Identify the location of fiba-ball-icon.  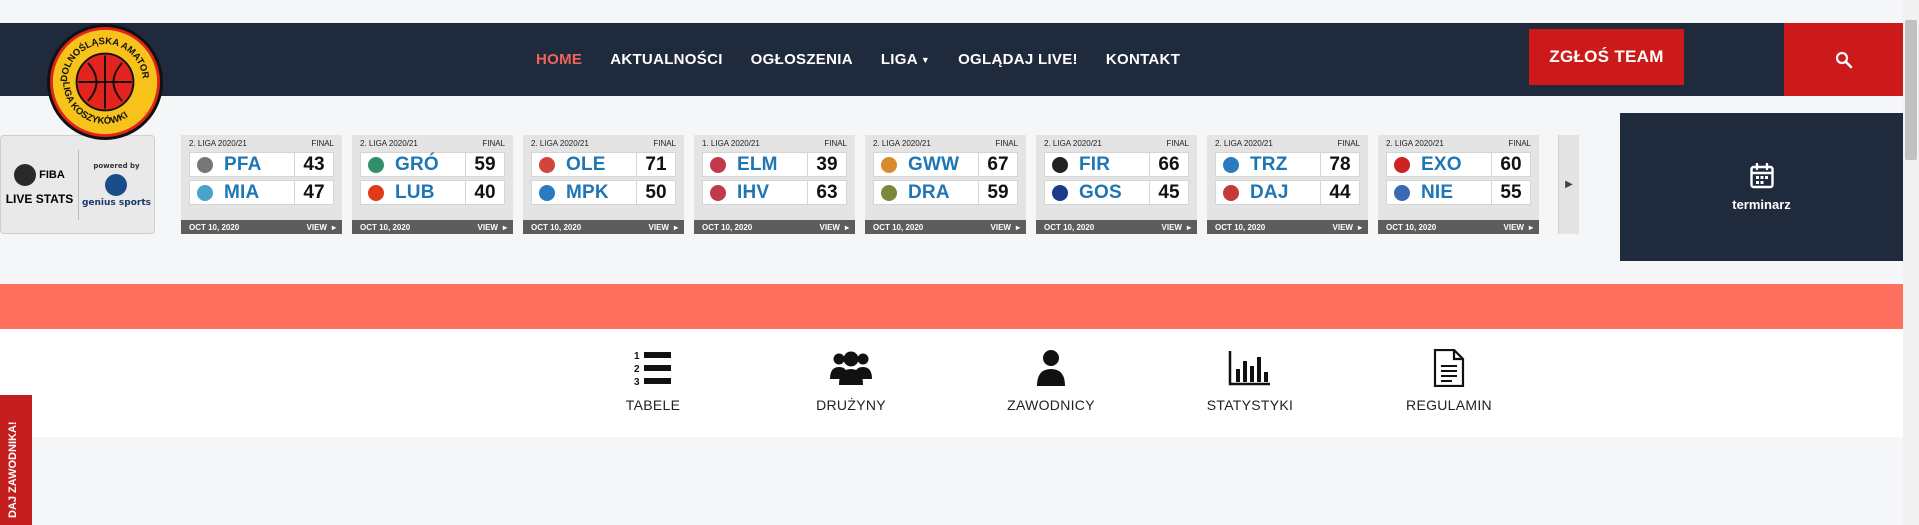
(25, 174).